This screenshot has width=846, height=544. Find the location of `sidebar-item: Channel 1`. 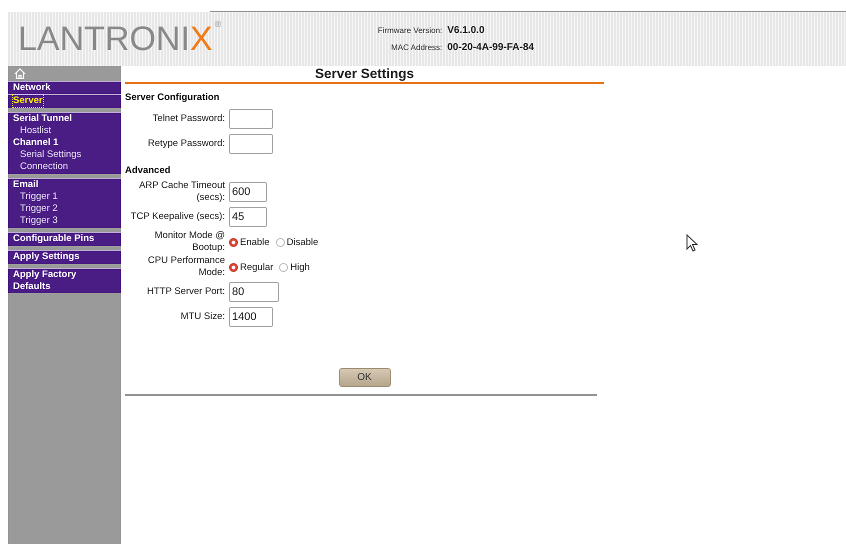

sidebar-item: Channel 1 is located at coordinates (35, 142).